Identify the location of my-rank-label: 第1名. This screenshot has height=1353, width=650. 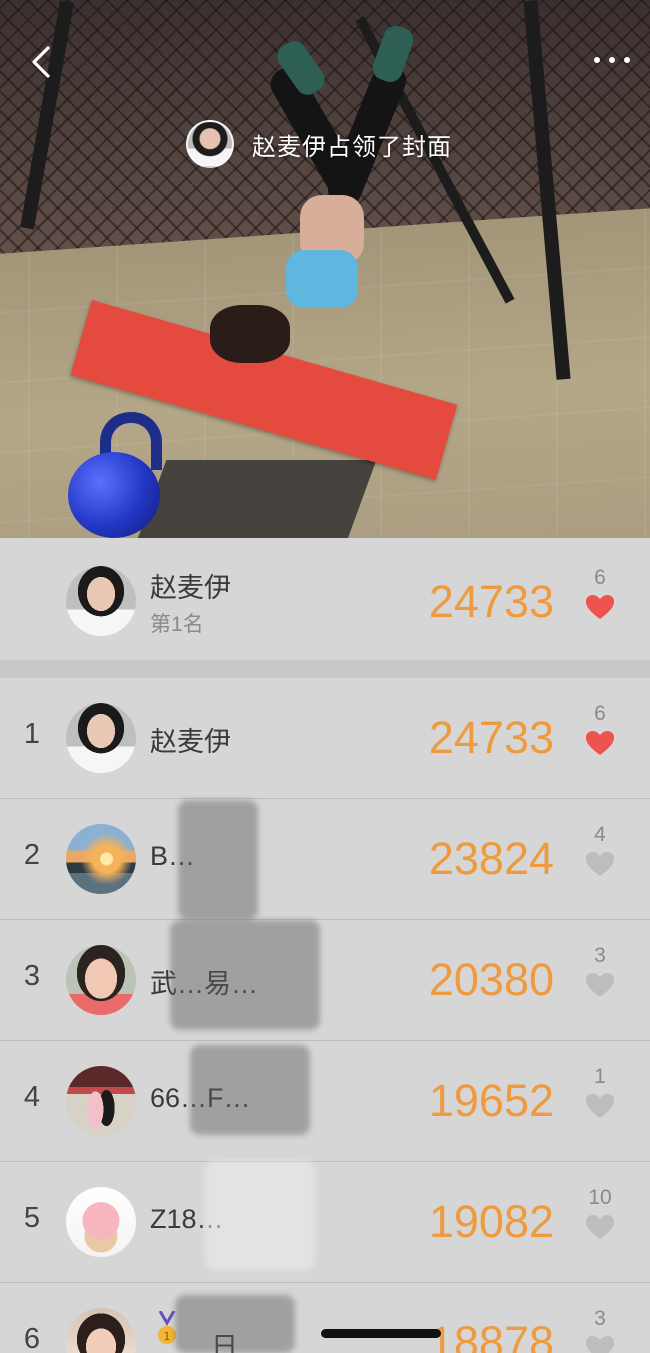
(177, 624).